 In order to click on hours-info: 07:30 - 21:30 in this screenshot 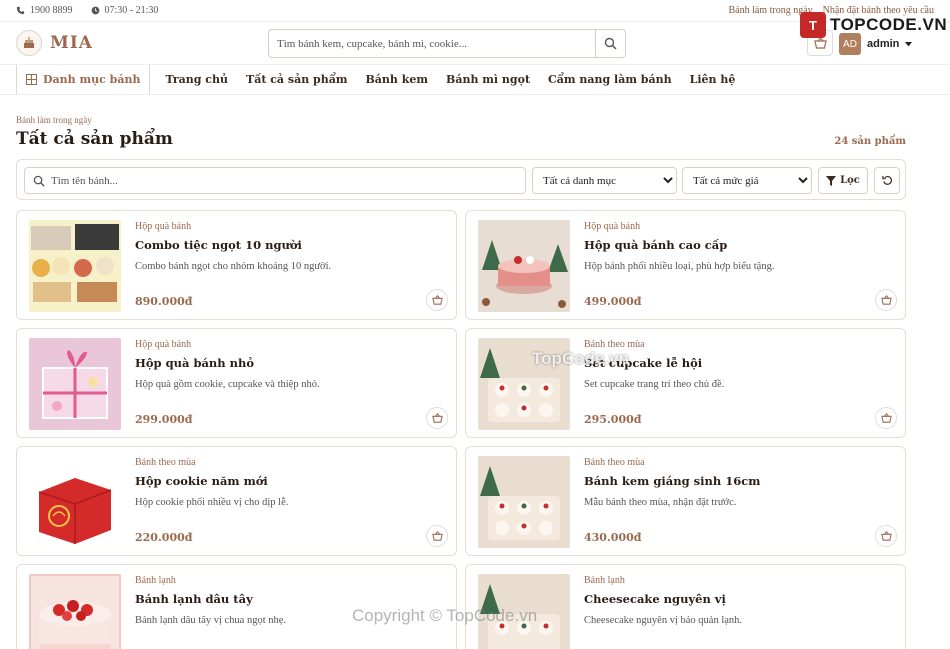, I will do `click(125, 10)`.